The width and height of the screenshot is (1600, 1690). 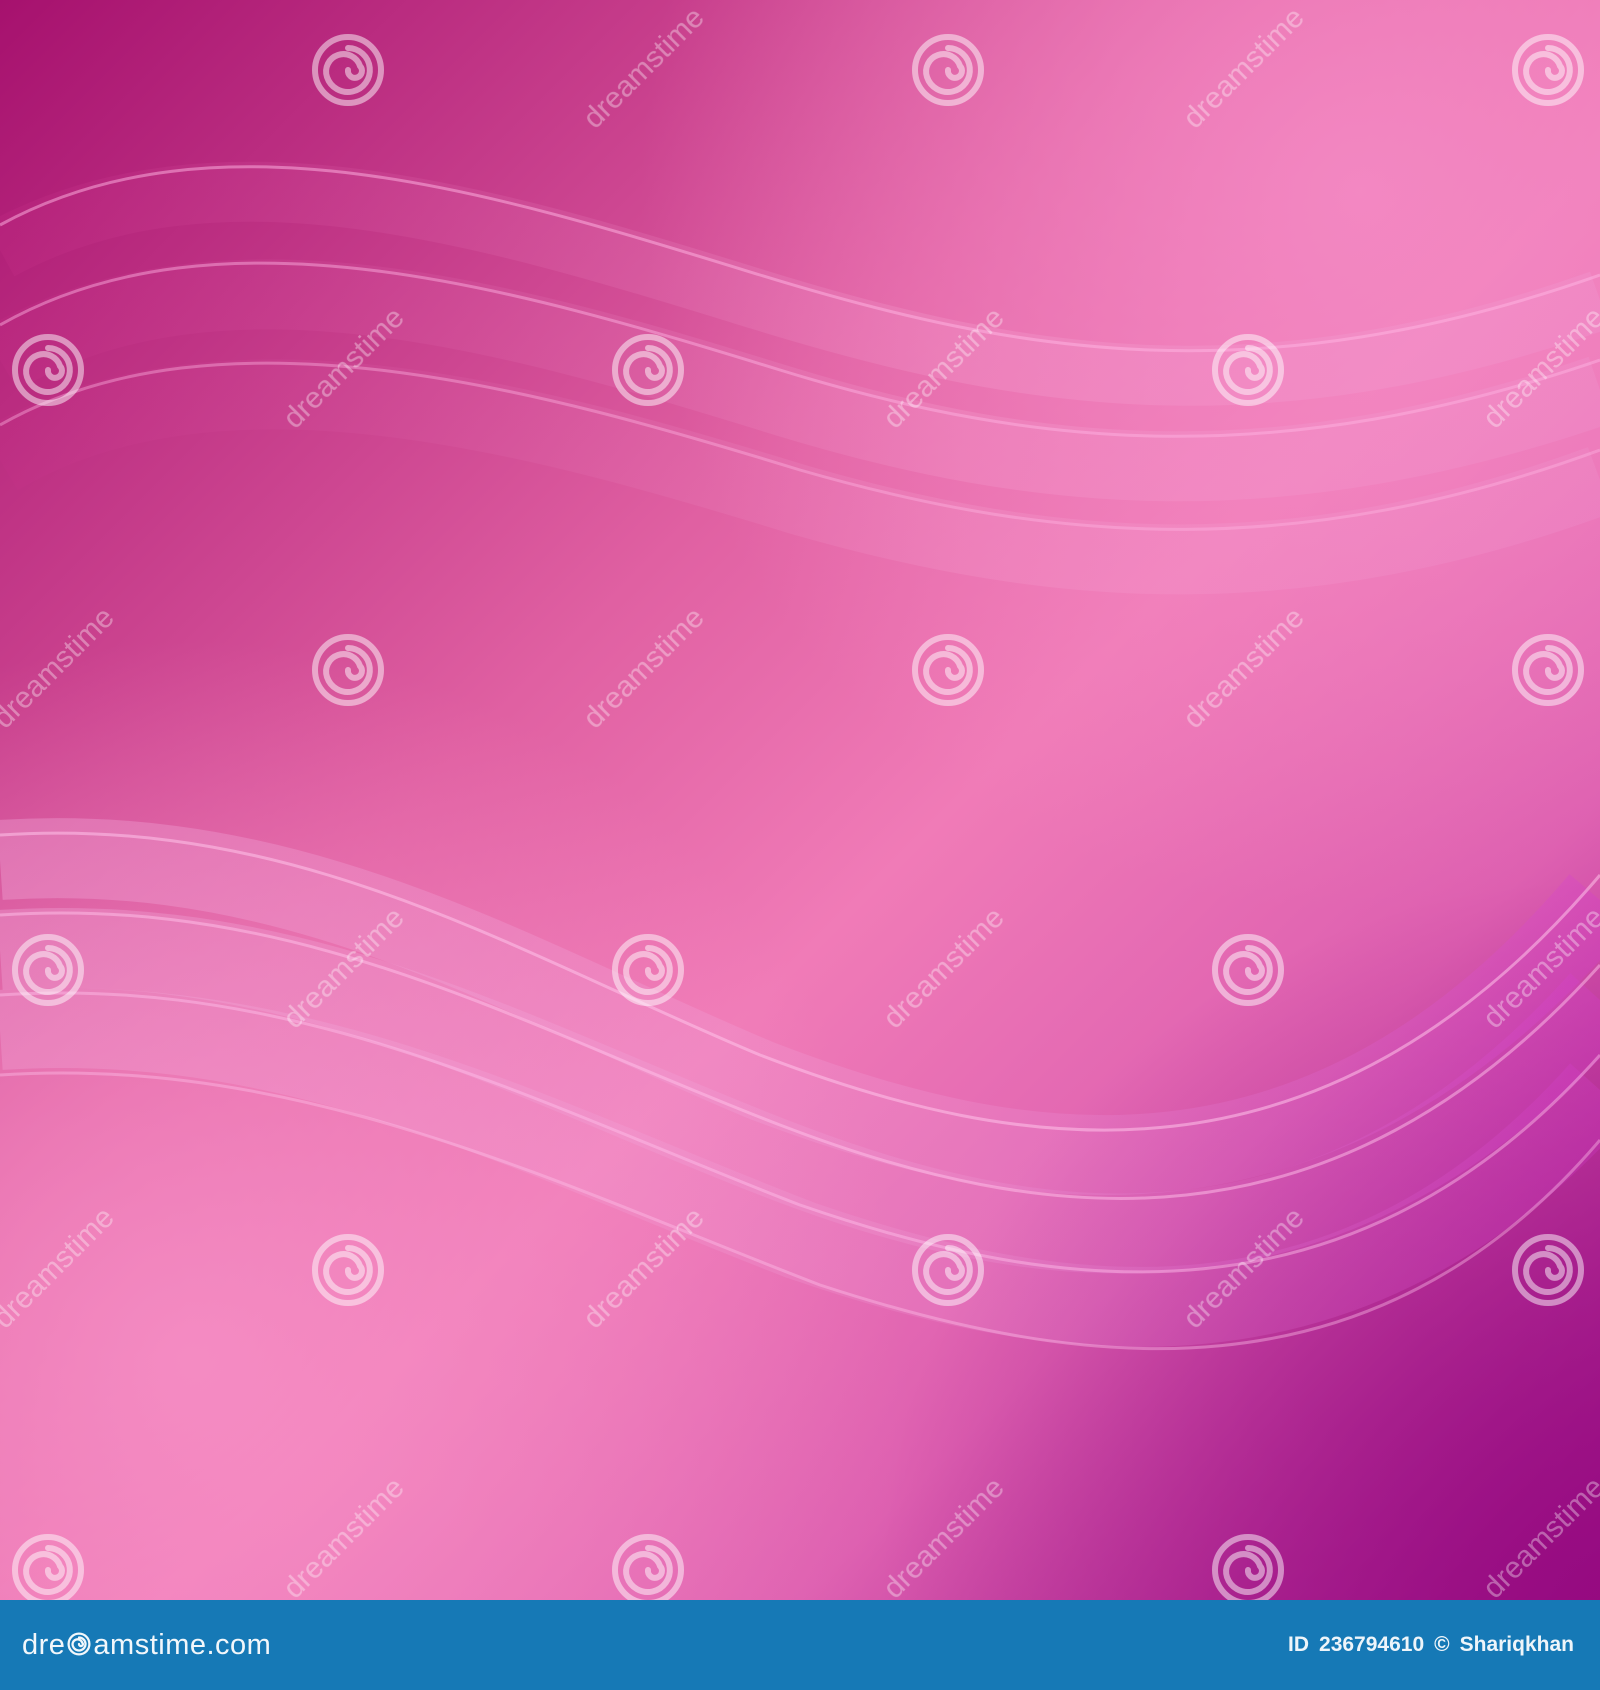 I want to click on author-name: Shariqkhan, so click(x=1517, y=1645).